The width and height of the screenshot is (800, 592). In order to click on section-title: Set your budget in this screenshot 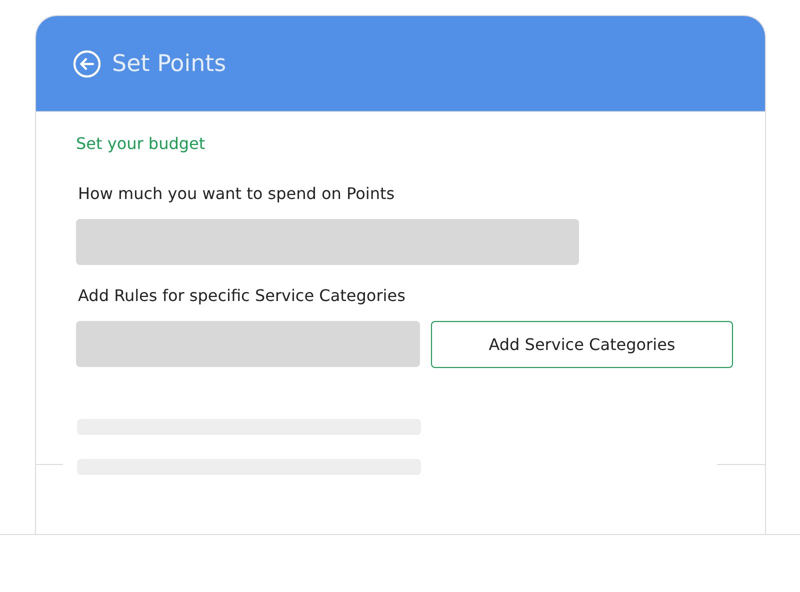, I will do `click(141, 143)`.